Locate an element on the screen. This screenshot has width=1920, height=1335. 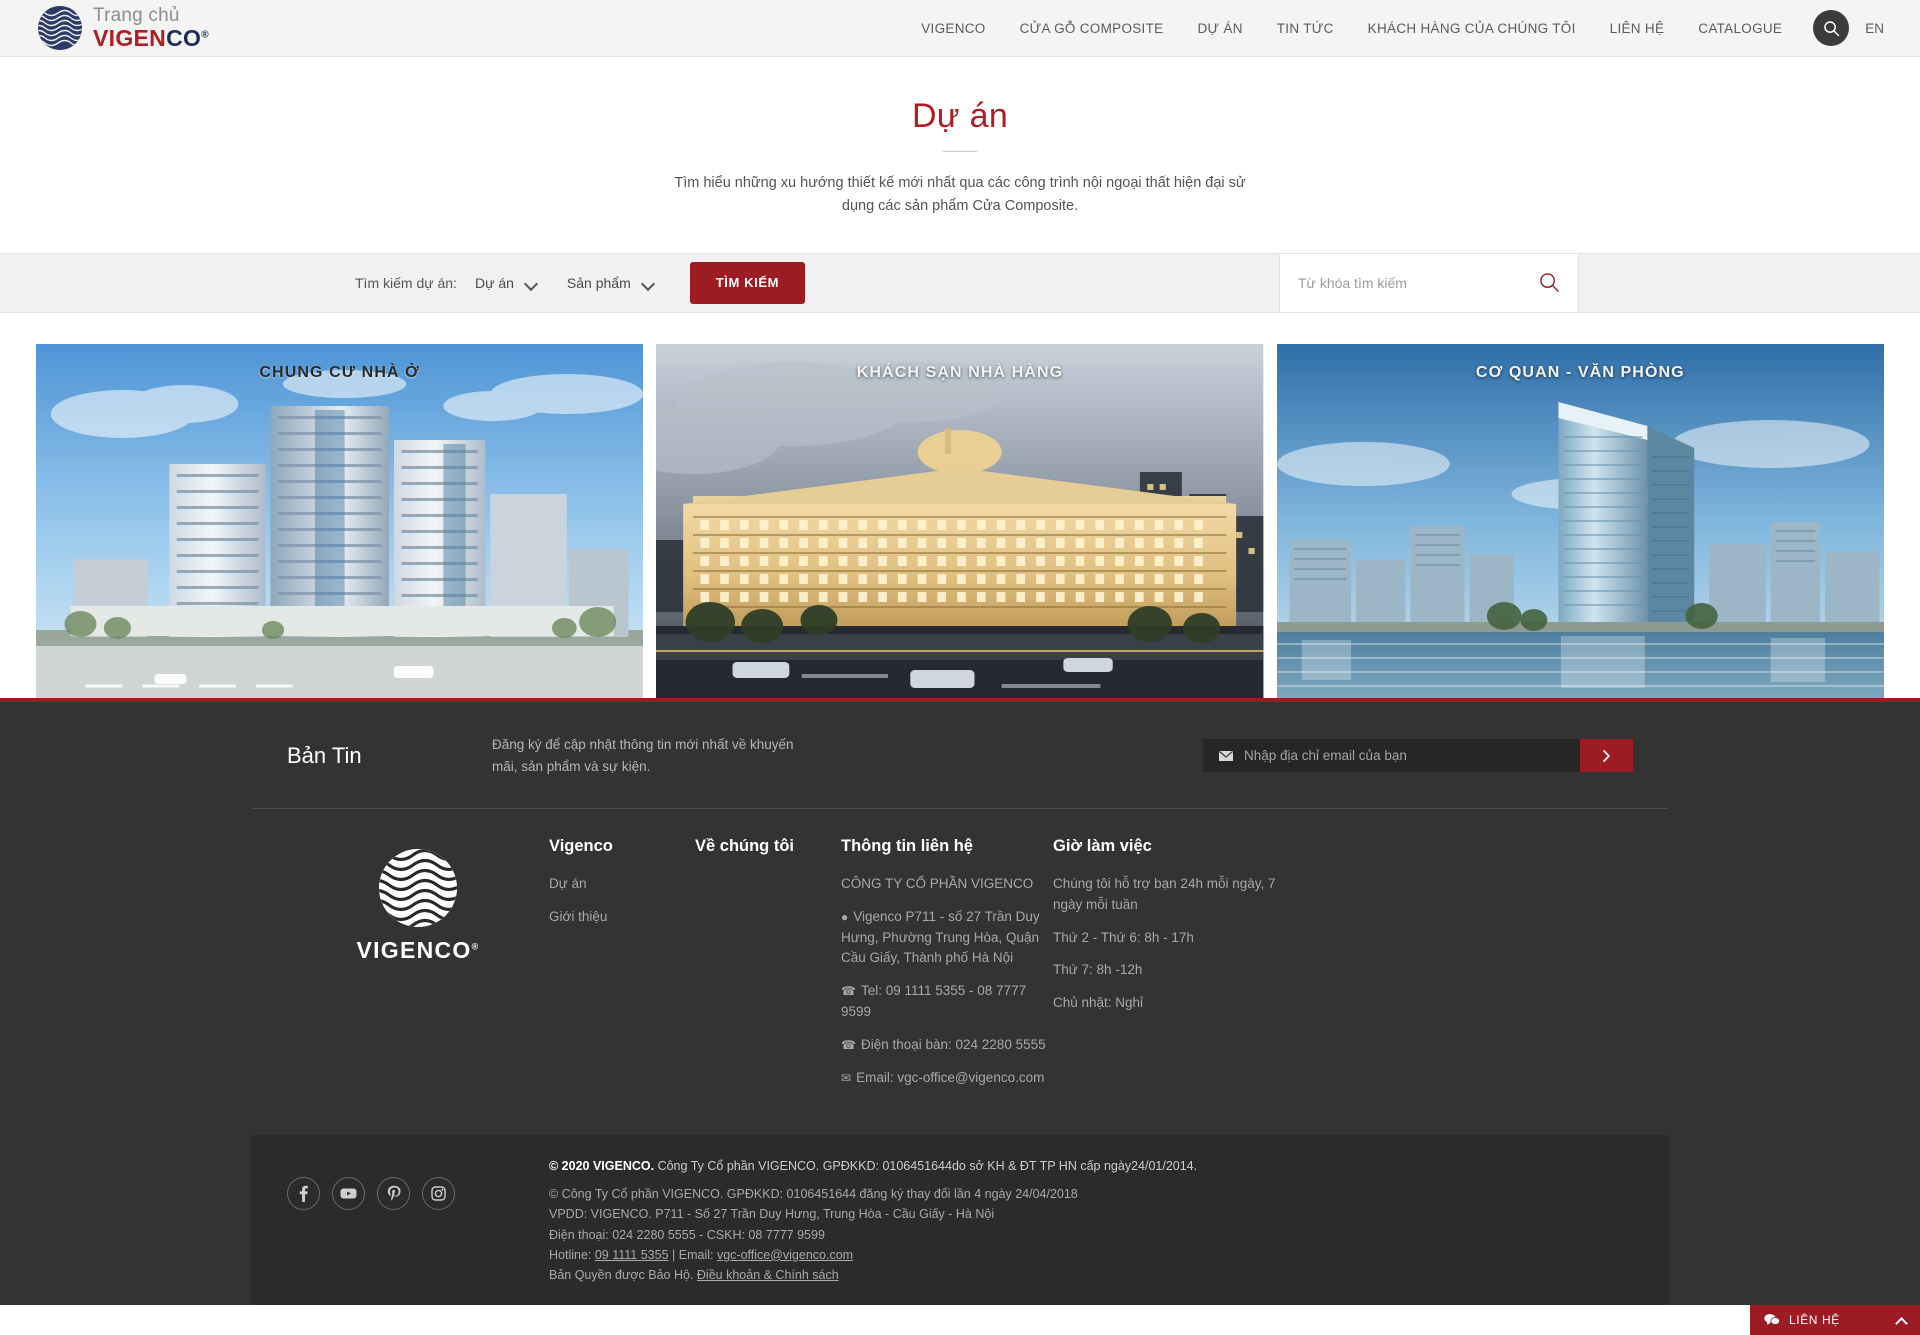
chevron-right-icon is located at coordinates (1606, 755).